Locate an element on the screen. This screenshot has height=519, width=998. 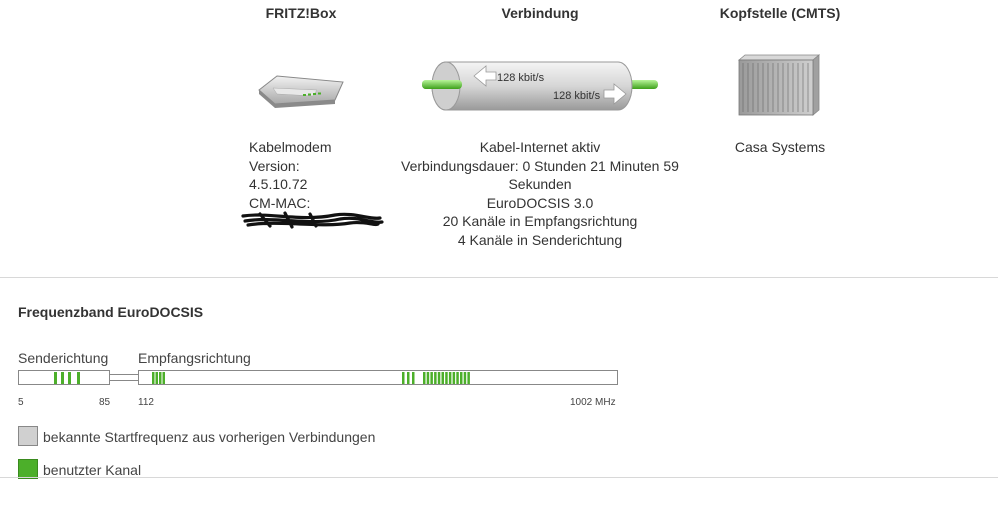
downstream-label: Empfangsrichtung is located at coordinates (194, 358).